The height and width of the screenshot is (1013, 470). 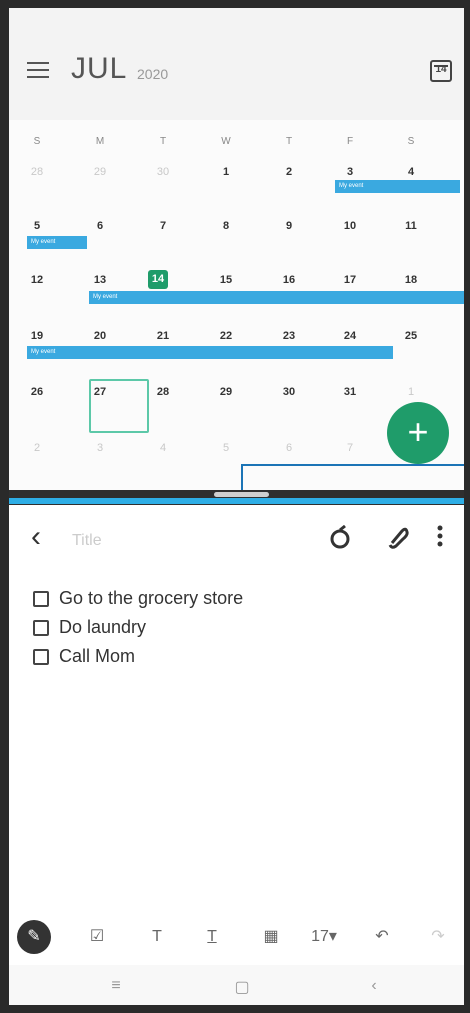 I want to click on today-marker: 14, so click(x=158, y=279).